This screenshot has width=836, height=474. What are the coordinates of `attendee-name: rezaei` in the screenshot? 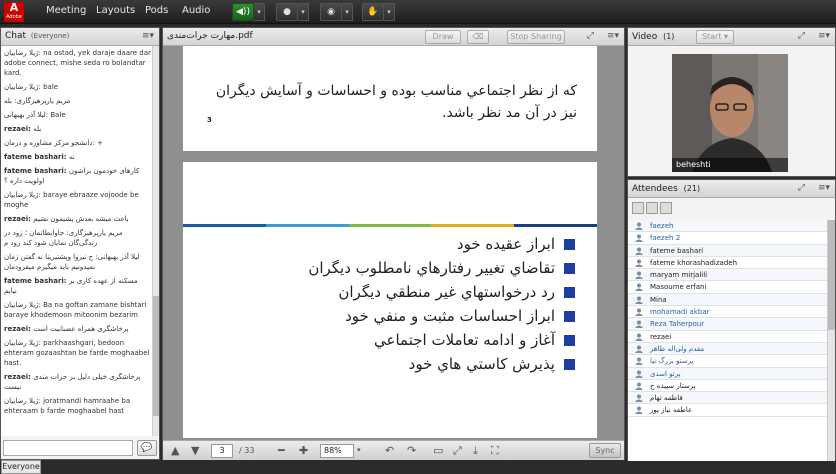 It's located at (661, 336).